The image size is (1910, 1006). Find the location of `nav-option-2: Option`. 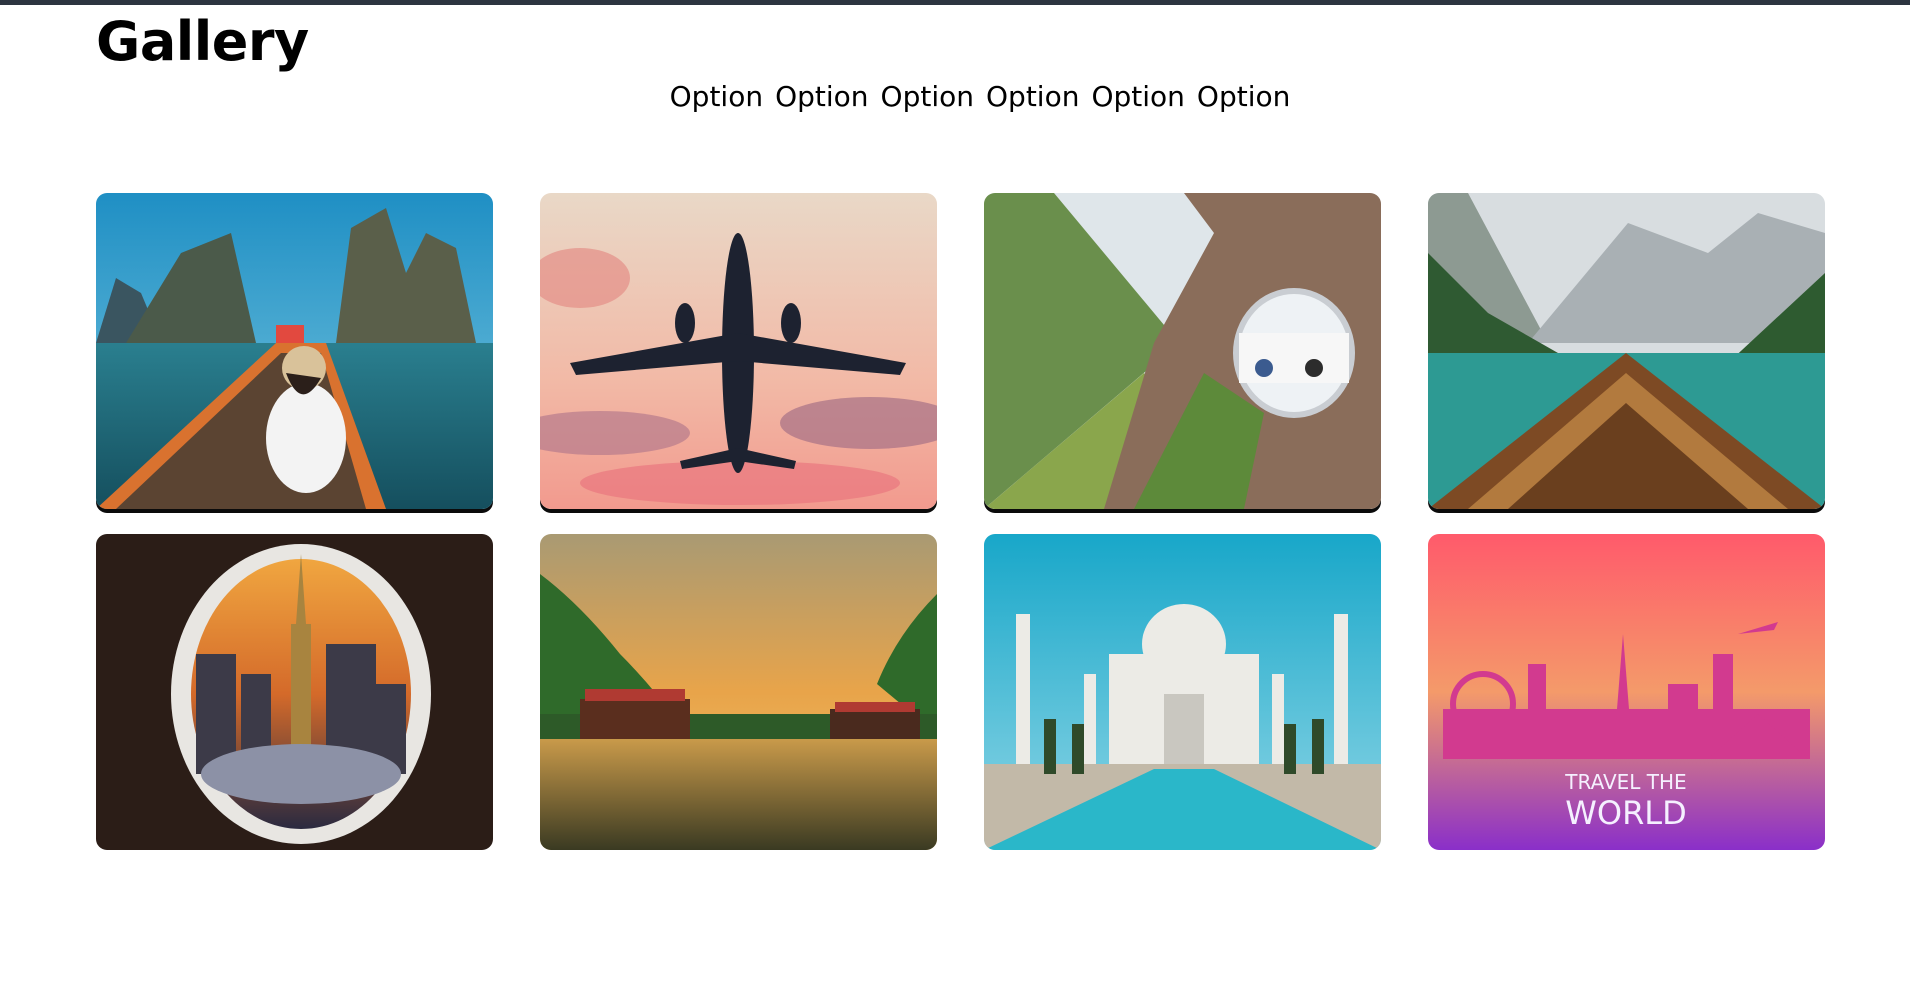

nav-option-2: Option is located at coordinates (821, 96).